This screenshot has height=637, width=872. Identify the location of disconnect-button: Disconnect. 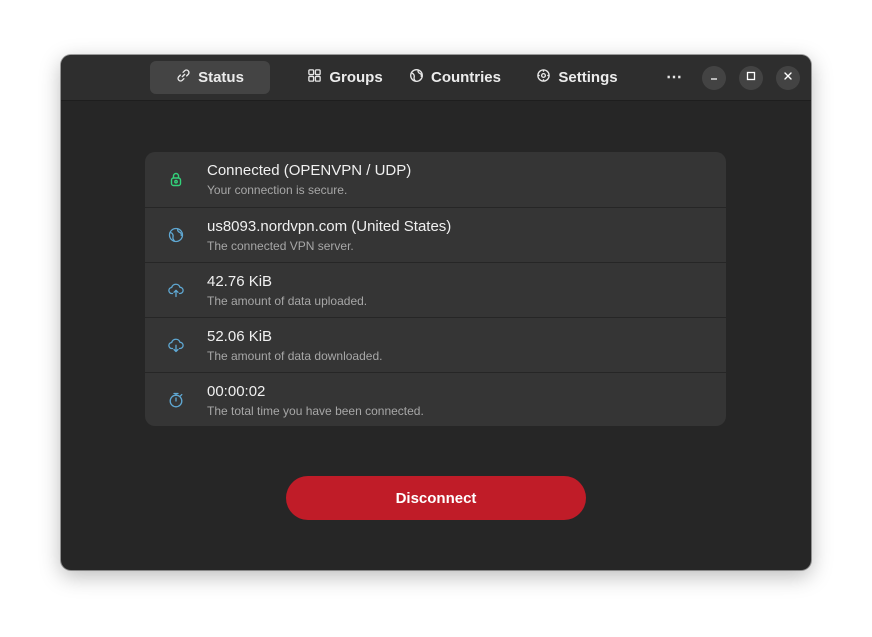
(436, 498).